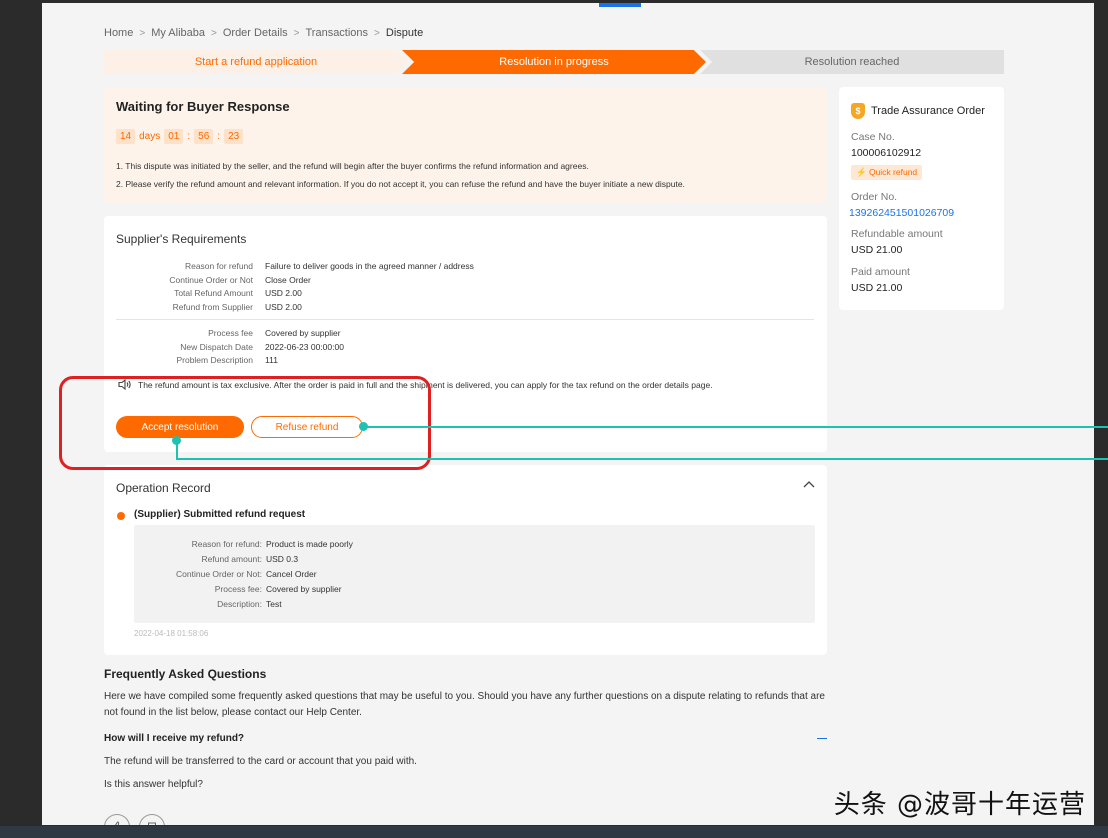  What do you see at coordinates (309, 544) in the screenshot?
I see `operation-value: Product is made poorly` at bounding box center [309, 544].